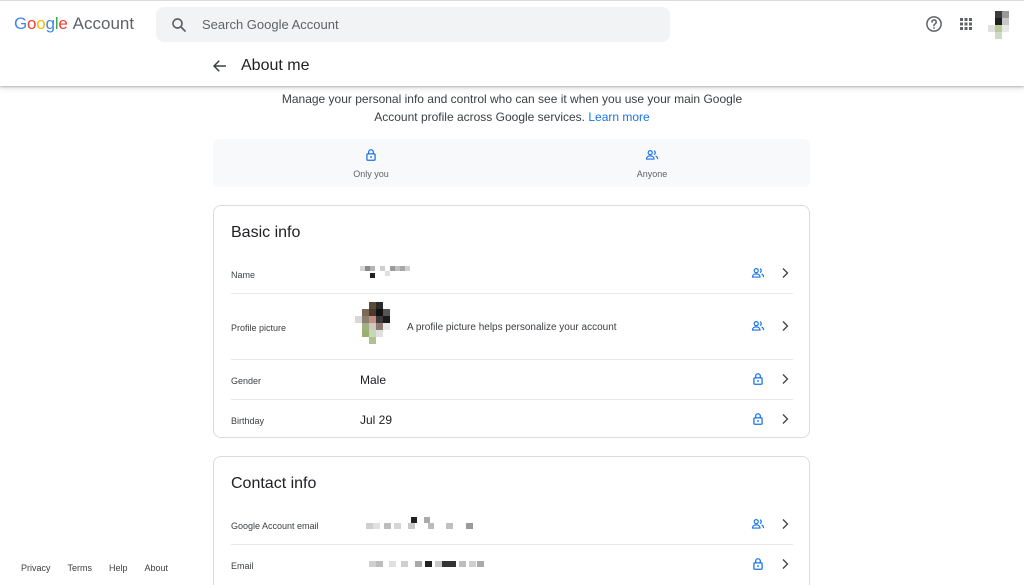 The image size is (1024, 585). What do you see at coordinates (246, 381) in the screenshot?
I see `row-label: Gender` at bounding box center [246, 381].